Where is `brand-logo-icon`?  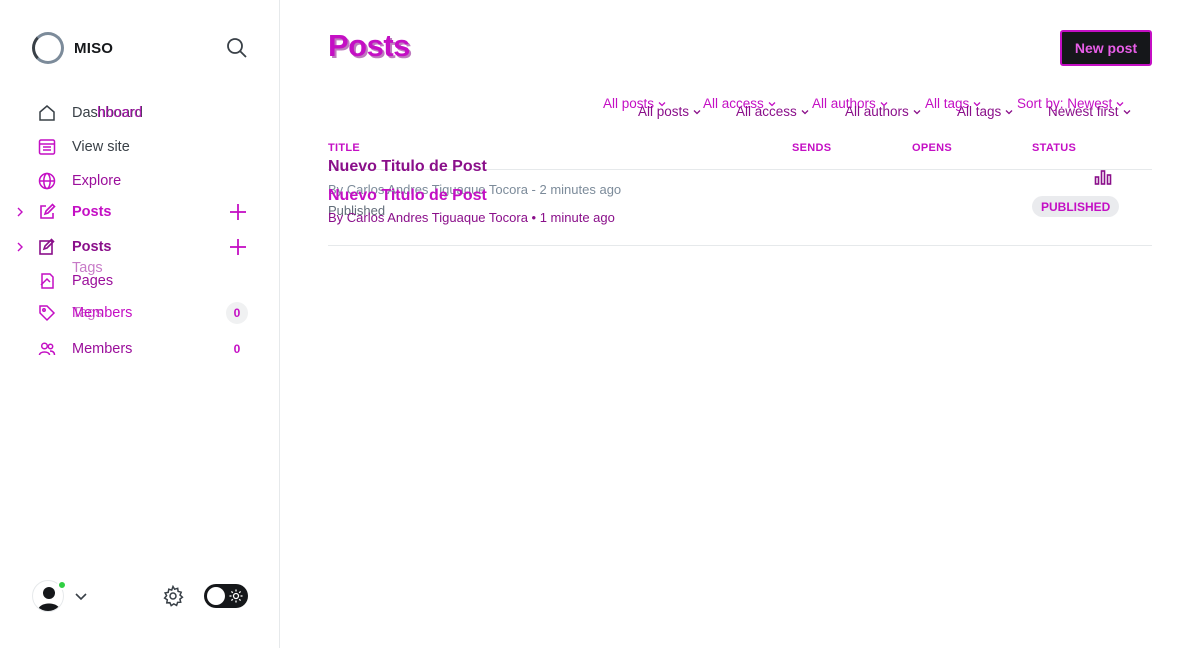 brand-logo-icon is located at coordinates (48, 48).